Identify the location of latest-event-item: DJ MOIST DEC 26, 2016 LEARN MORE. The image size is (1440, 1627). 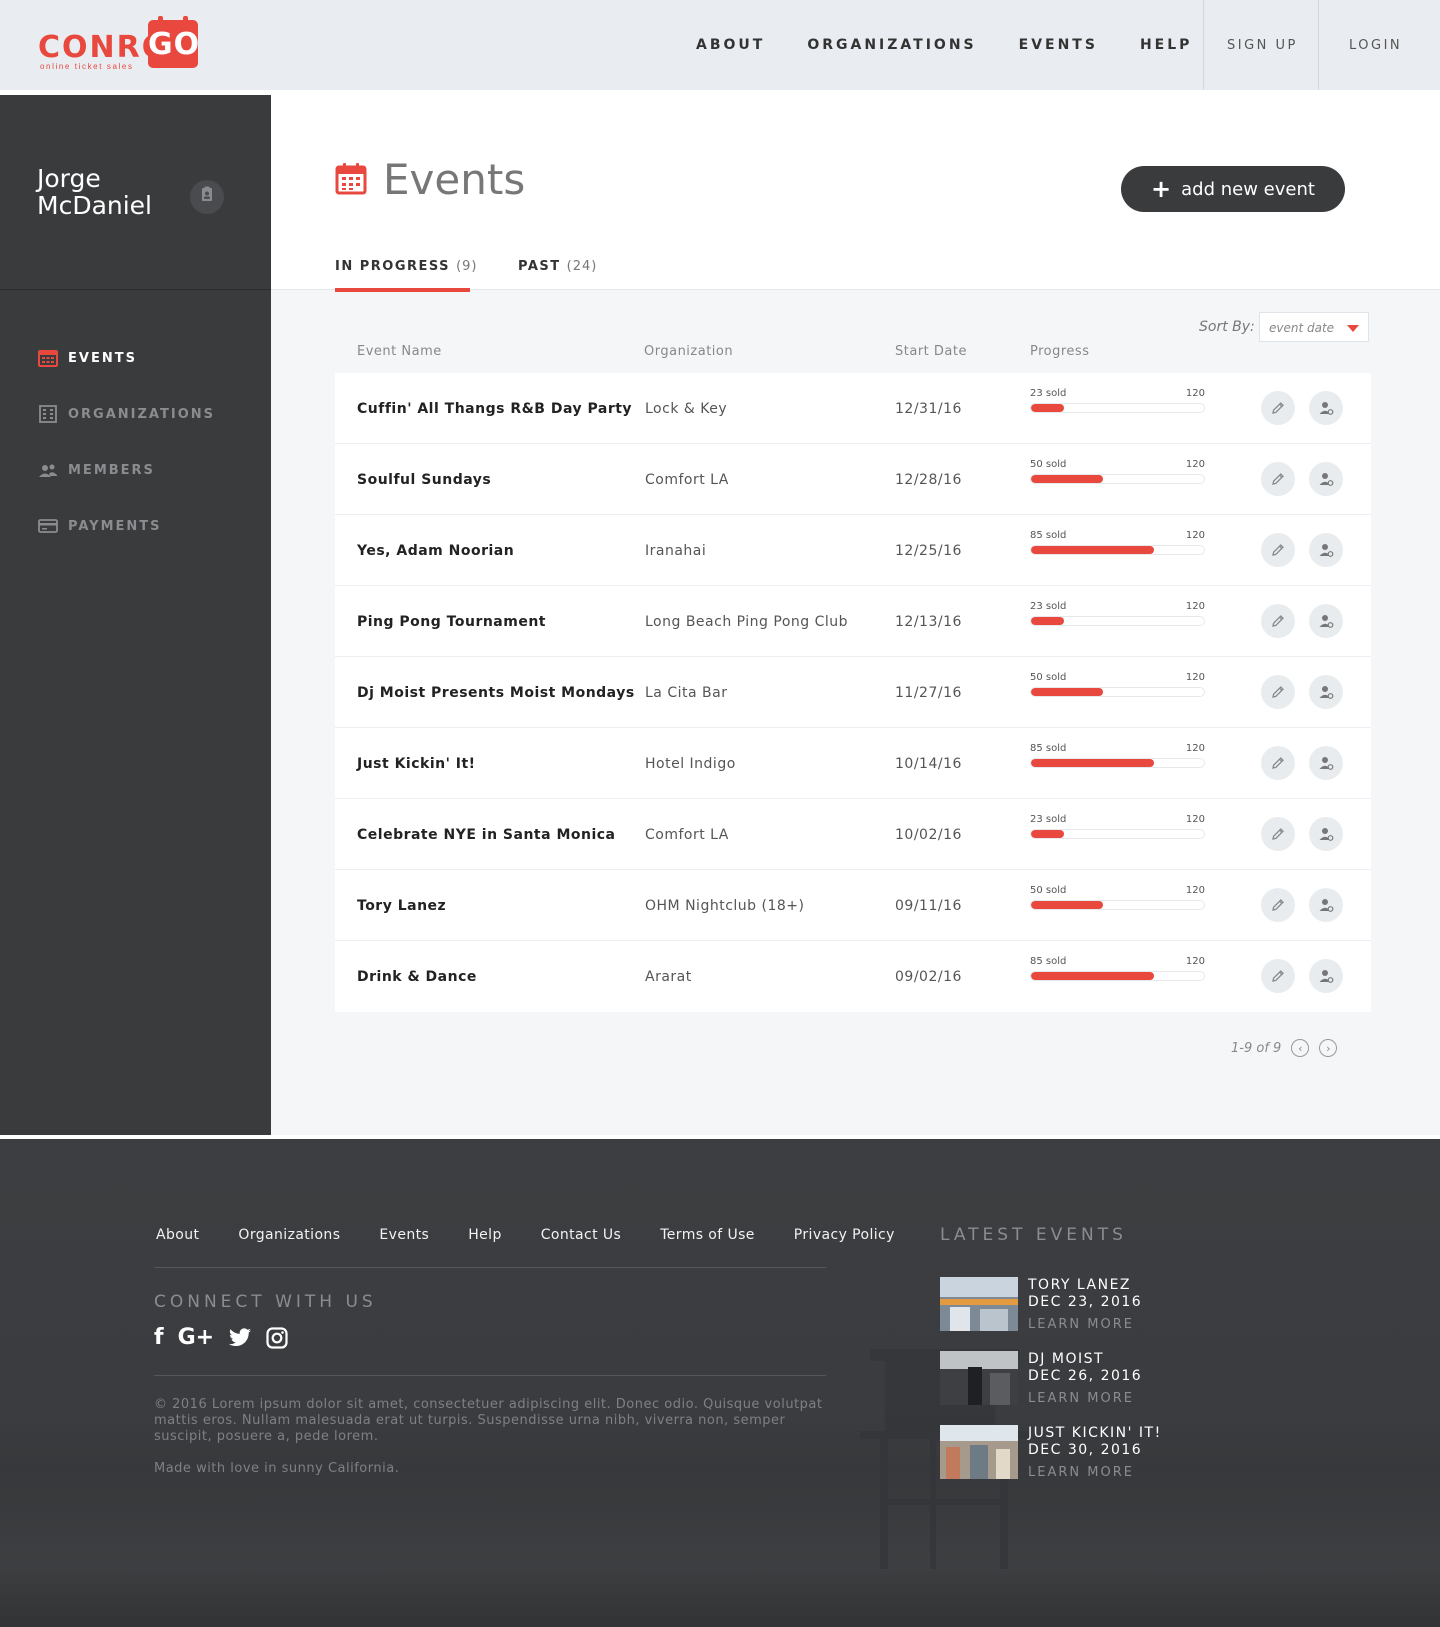
(1090, 1381).